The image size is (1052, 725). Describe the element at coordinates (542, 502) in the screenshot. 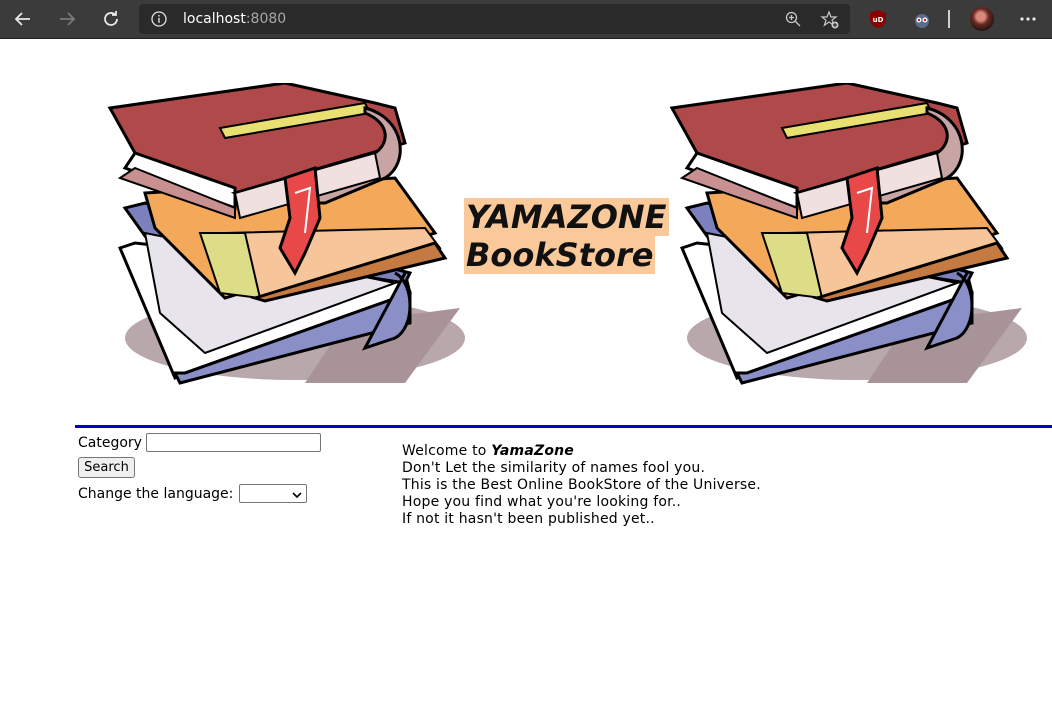

I see `welcome-line4: Hope you find what you're looking for..` at that location.